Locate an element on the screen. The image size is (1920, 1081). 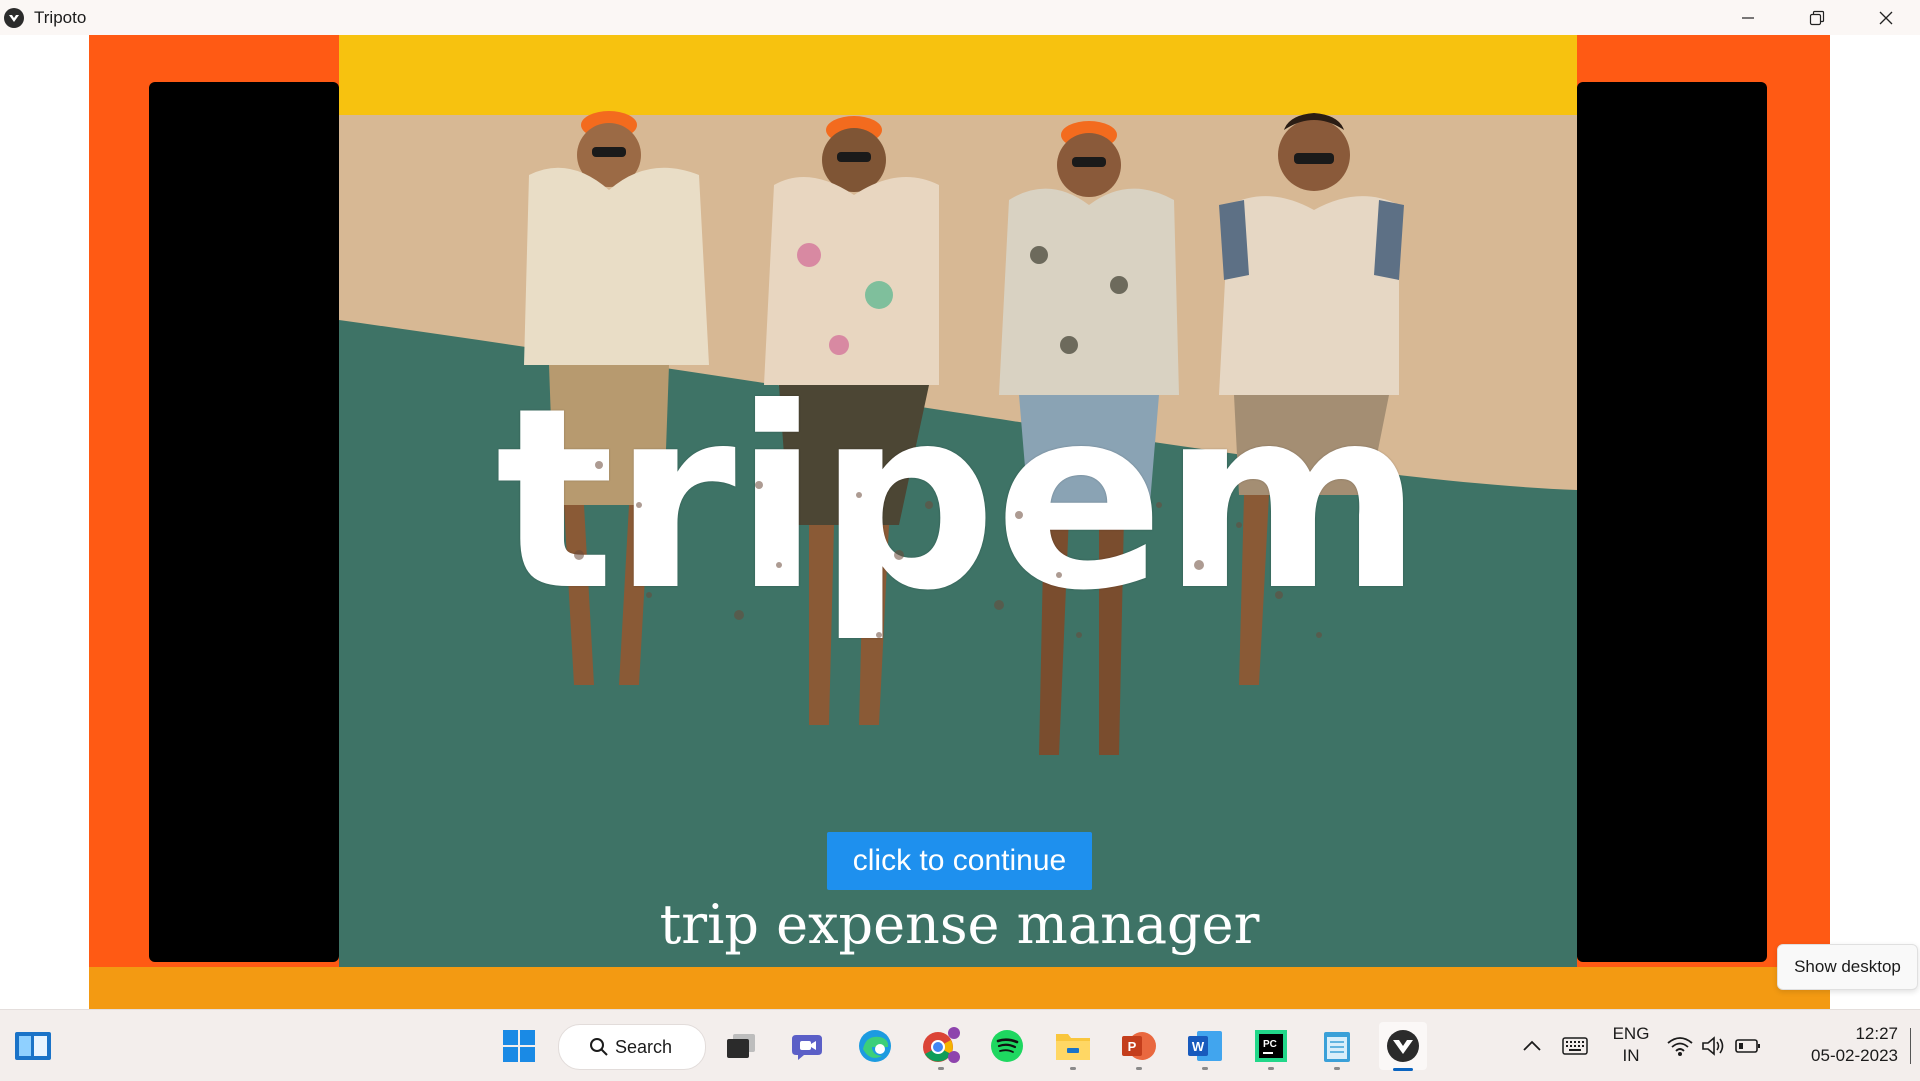
task-view-icon is located at coordinates (741, 1046).